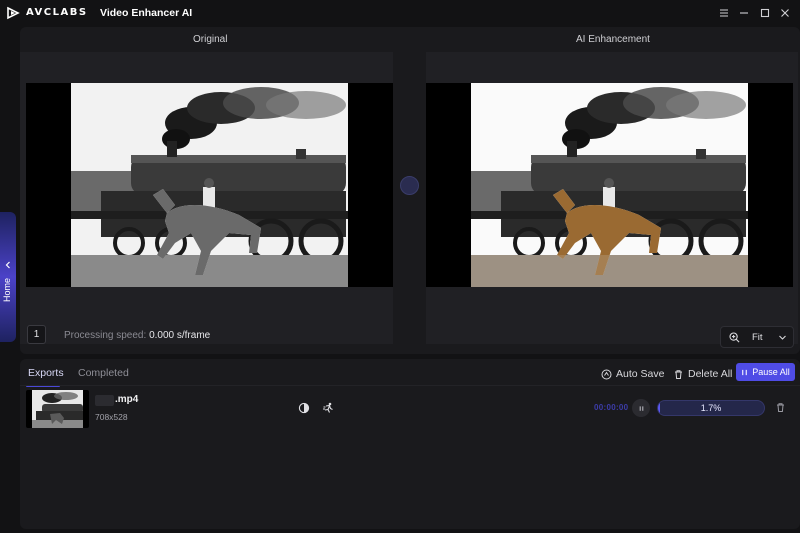 The image size is (800, 533). Describe the element at coordinates (606, 374) in the screenshot. I see `auto-save-icon` at that location.